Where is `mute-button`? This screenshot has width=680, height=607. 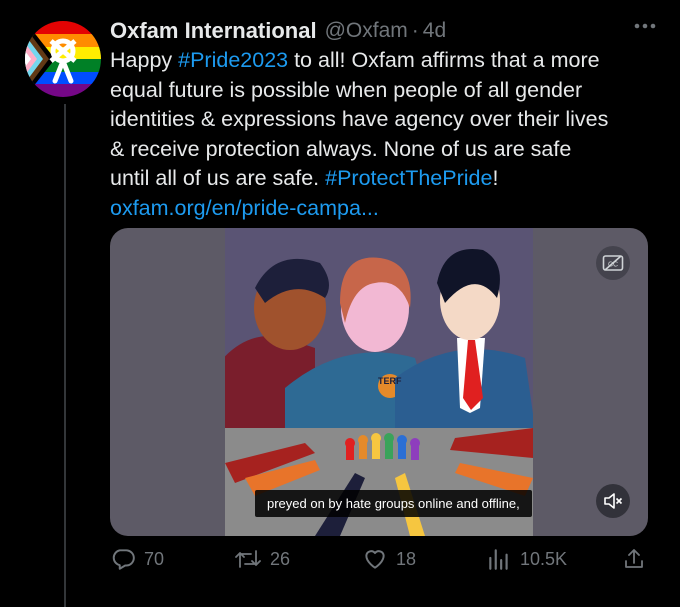
mute-button is located at coordinates (613, 501).